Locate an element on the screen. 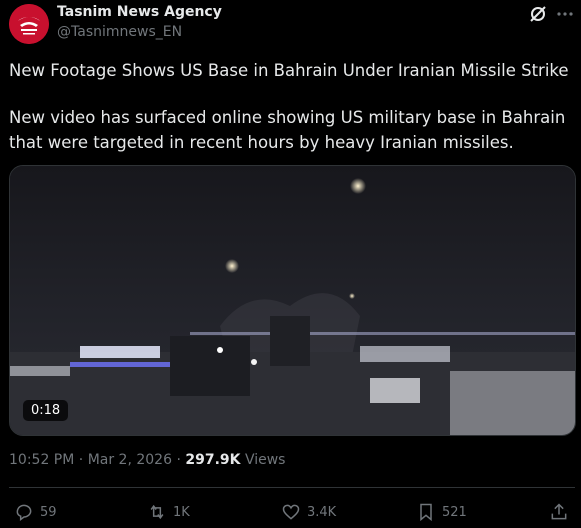  tasnim-logo is located at coordinates (29, 24).